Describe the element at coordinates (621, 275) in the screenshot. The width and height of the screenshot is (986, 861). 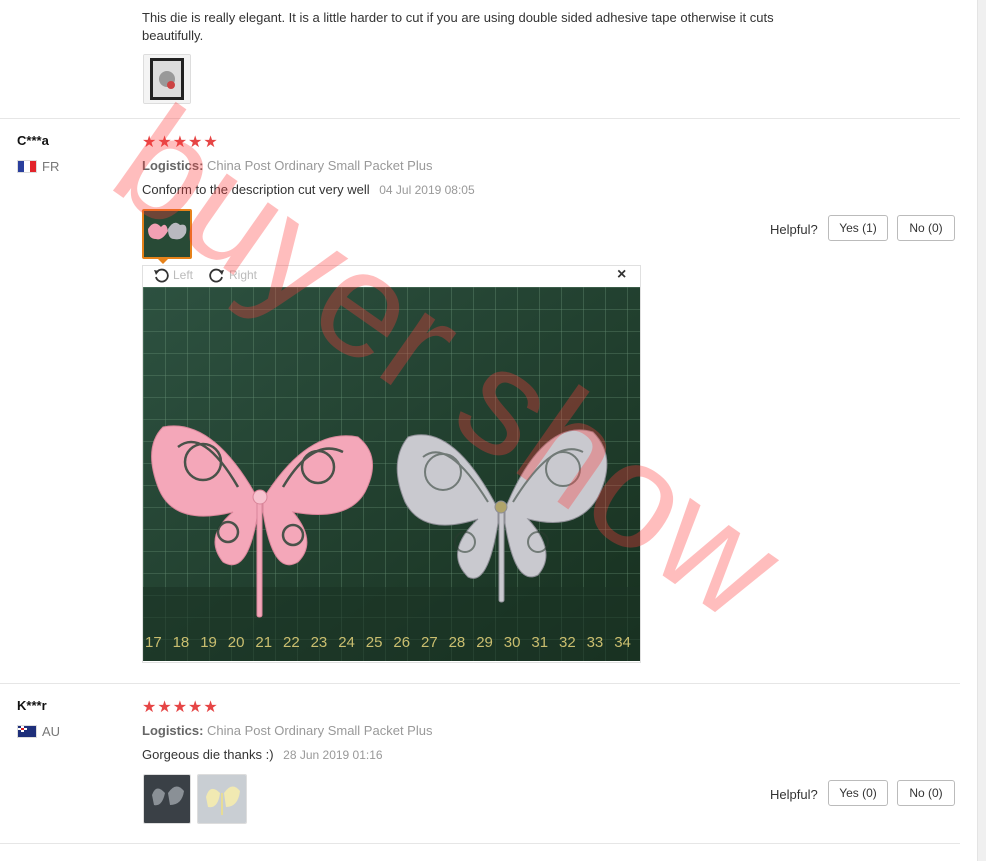
I see `viewer-close-icon: ×` at that location.